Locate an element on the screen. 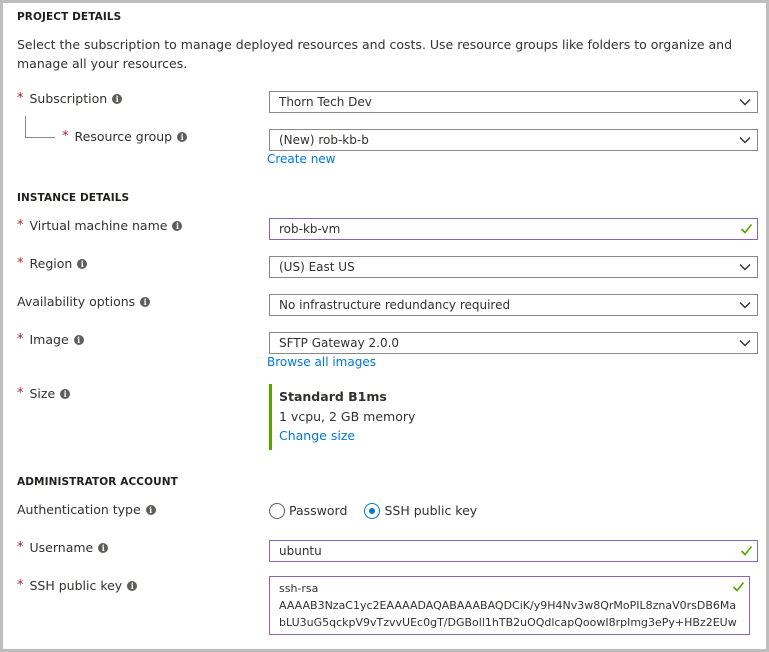  resource-group-label: * Resource group i is located at coordinates (125, 136).